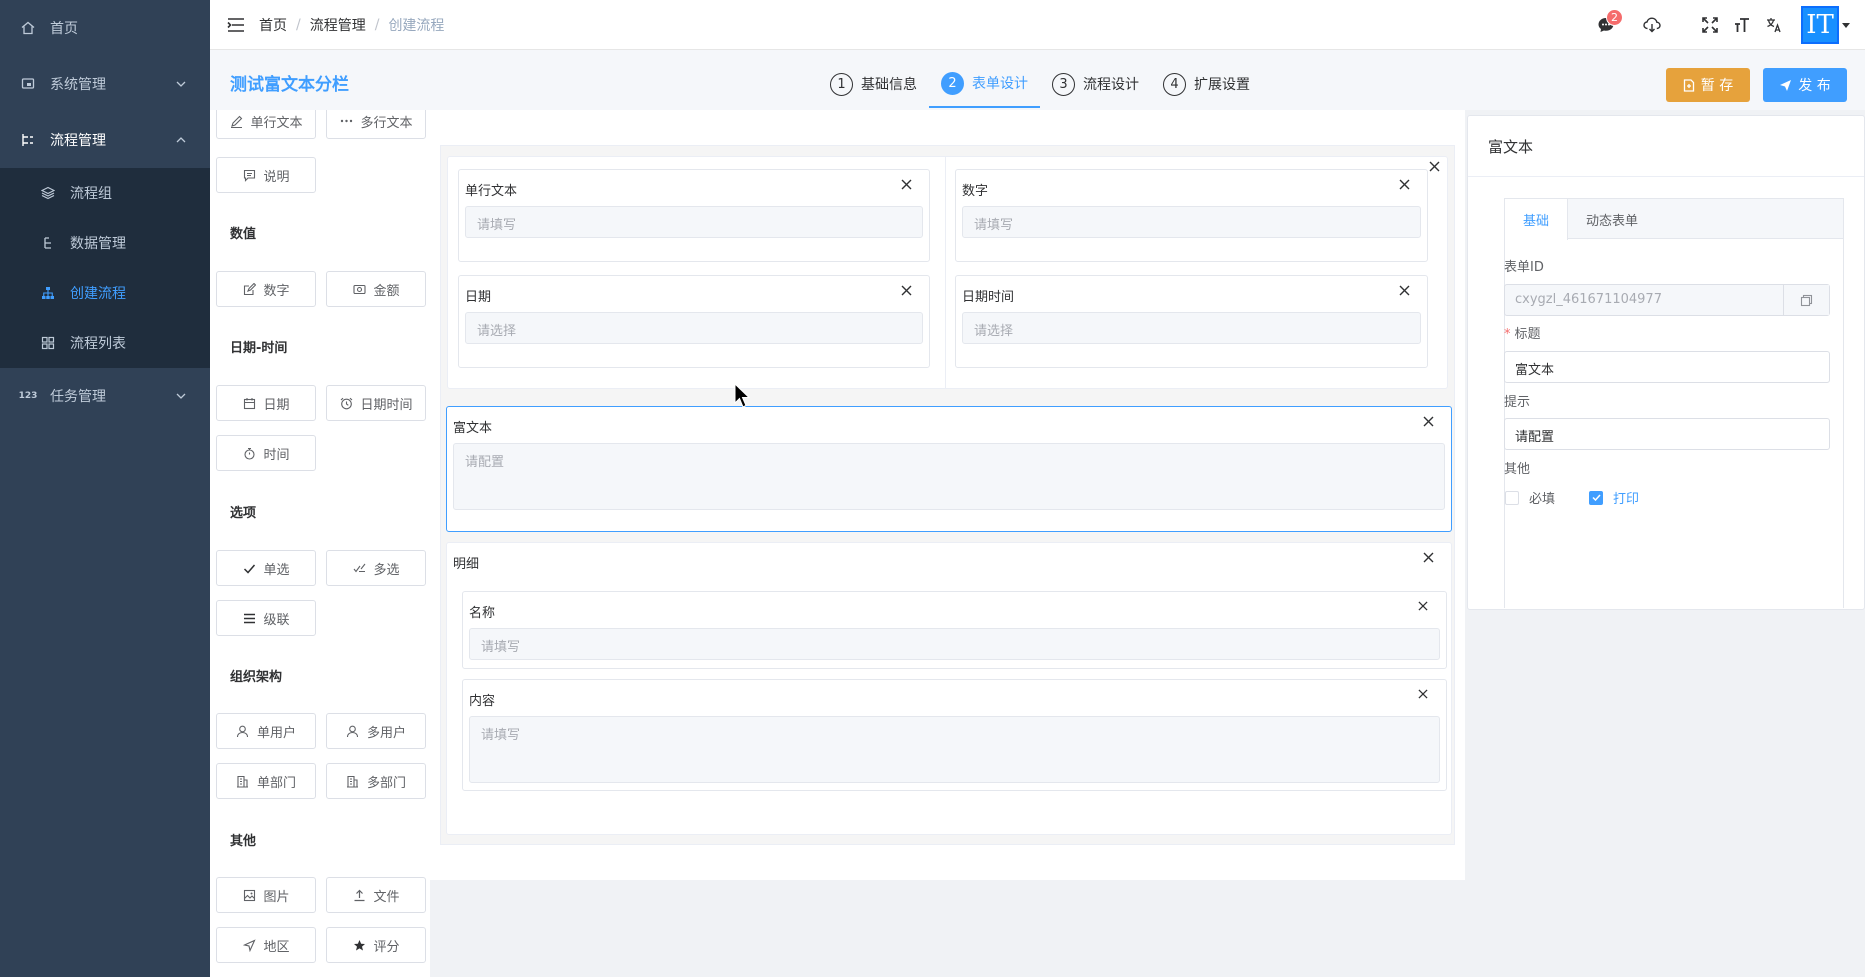 This screenshot has width=1865, height=977. What do you see at coordinates (984, 84) in the screenshot?
I see `step-form-design: 2 表单设计` at bounding box center [984, 84].